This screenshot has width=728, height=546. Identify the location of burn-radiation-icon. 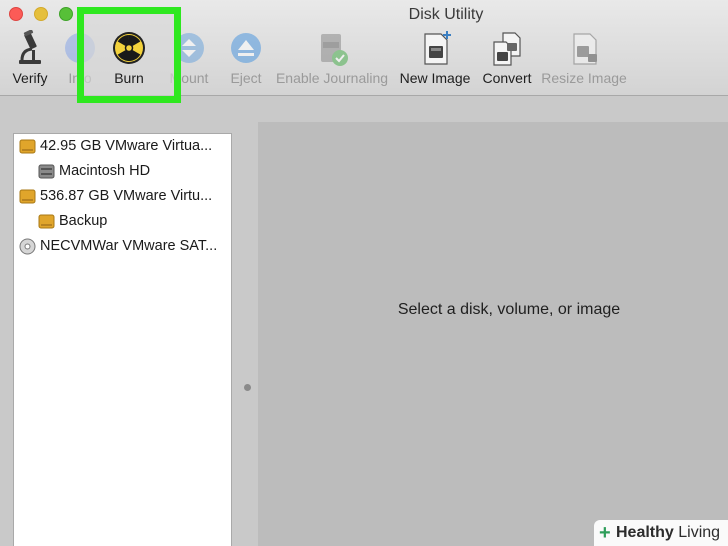
(129, 48).